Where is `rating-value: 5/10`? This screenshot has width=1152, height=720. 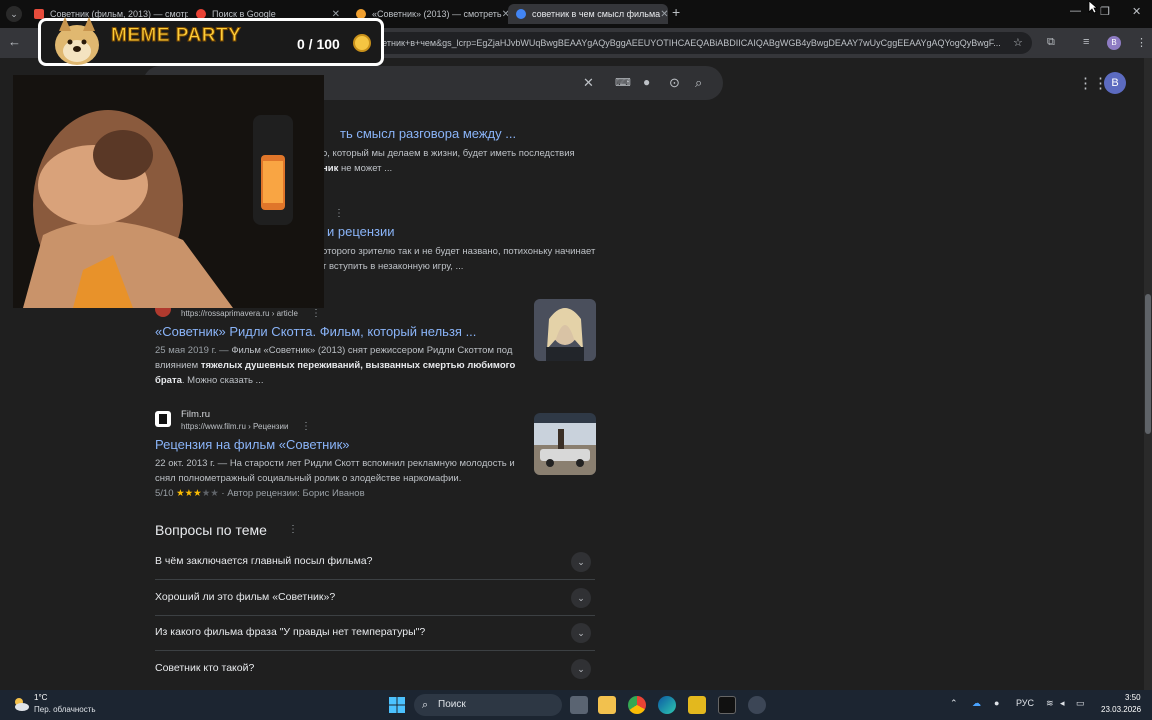
rating-value: 5/10 is located at coordinates (164, 493).